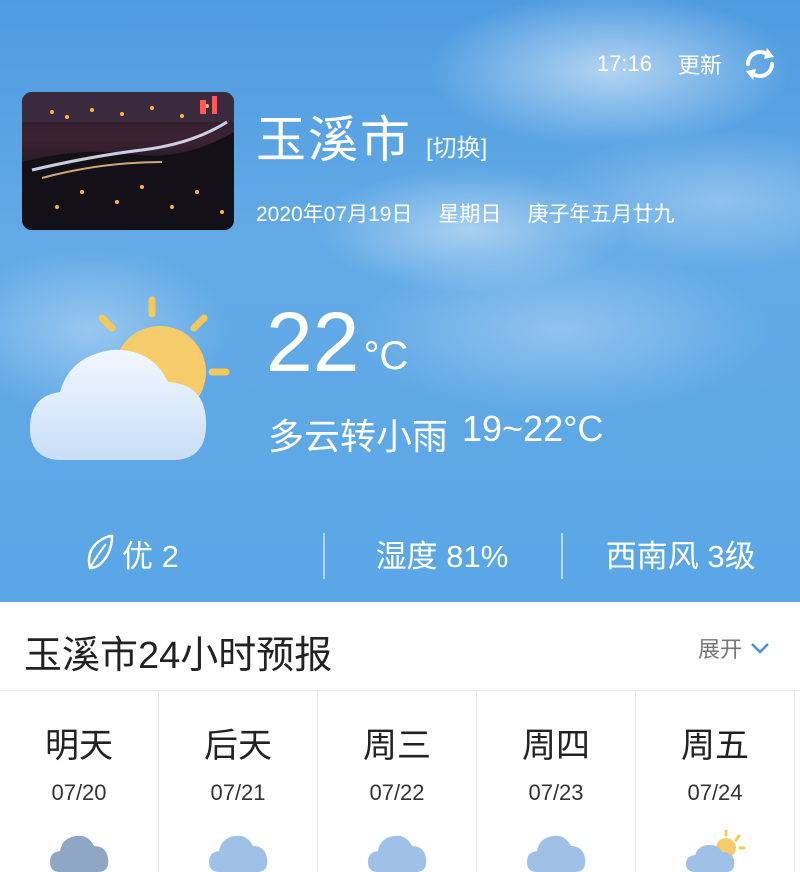  What do you see at coordinates (238, 746) in the screenshot?
I see `day-name: 后天` at bounding box center [238, 746].